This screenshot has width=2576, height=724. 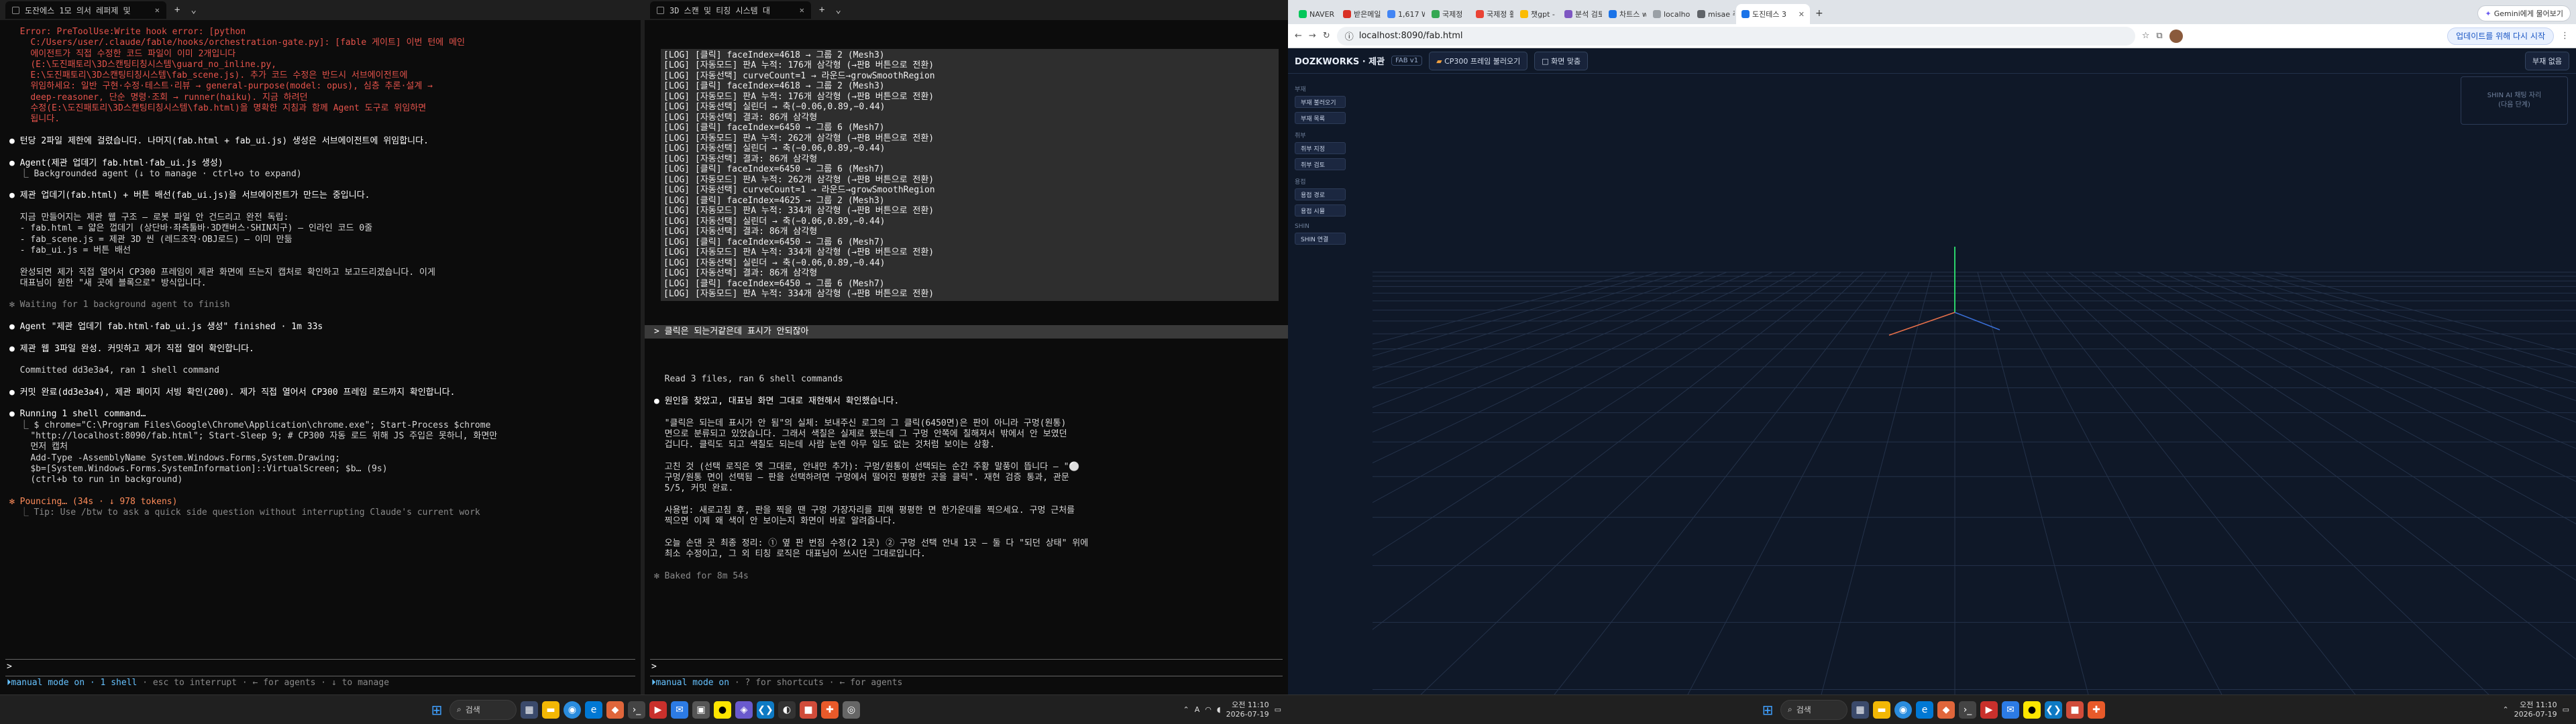 I want to click on app-icon: ◈, so click(x=744, y=710).